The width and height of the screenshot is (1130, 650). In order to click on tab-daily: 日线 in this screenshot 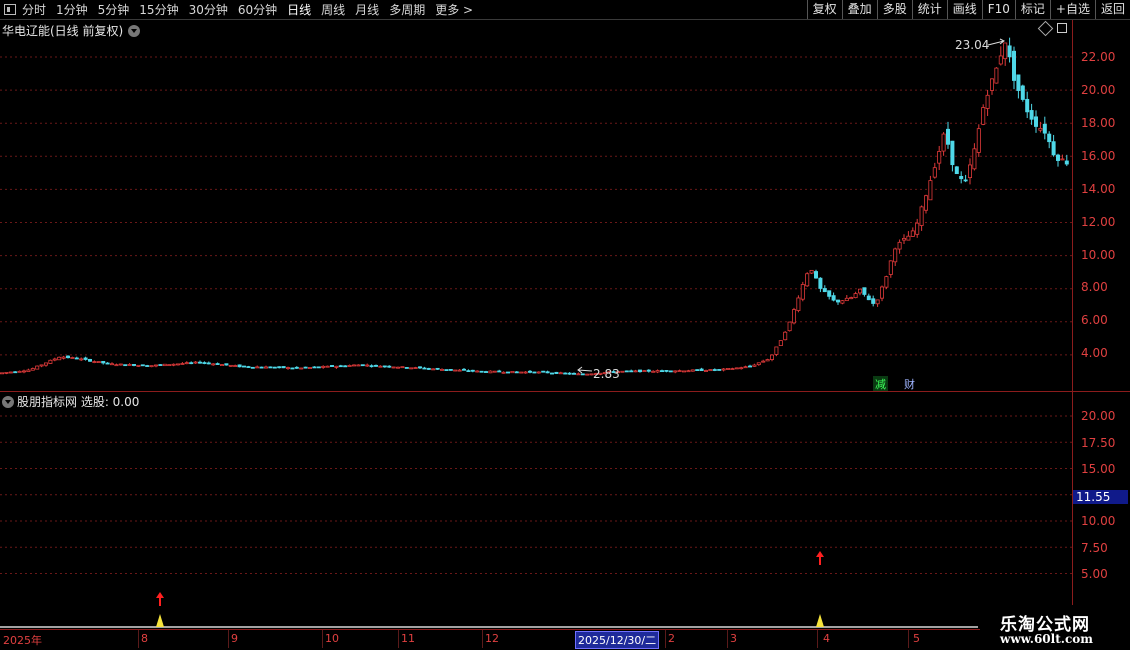, I will do `click(299, 9)`.